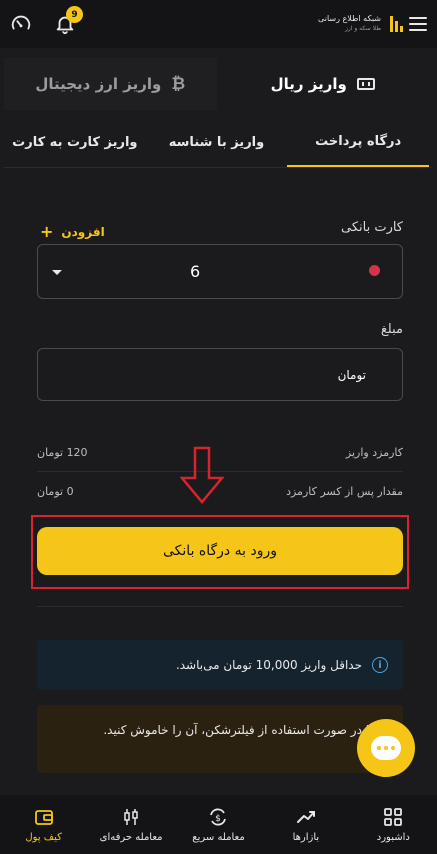  What do you see at coordinates (306, 837) in the screenshot?
I see `nav-label: بازارها` at bounding box center [306, 837].